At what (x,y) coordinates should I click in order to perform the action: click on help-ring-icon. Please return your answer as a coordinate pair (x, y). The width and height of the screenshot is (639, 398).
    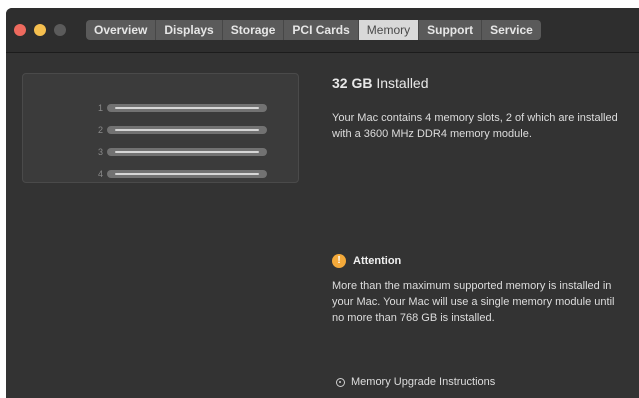
    Looking at the image, I should click on (340, 382).